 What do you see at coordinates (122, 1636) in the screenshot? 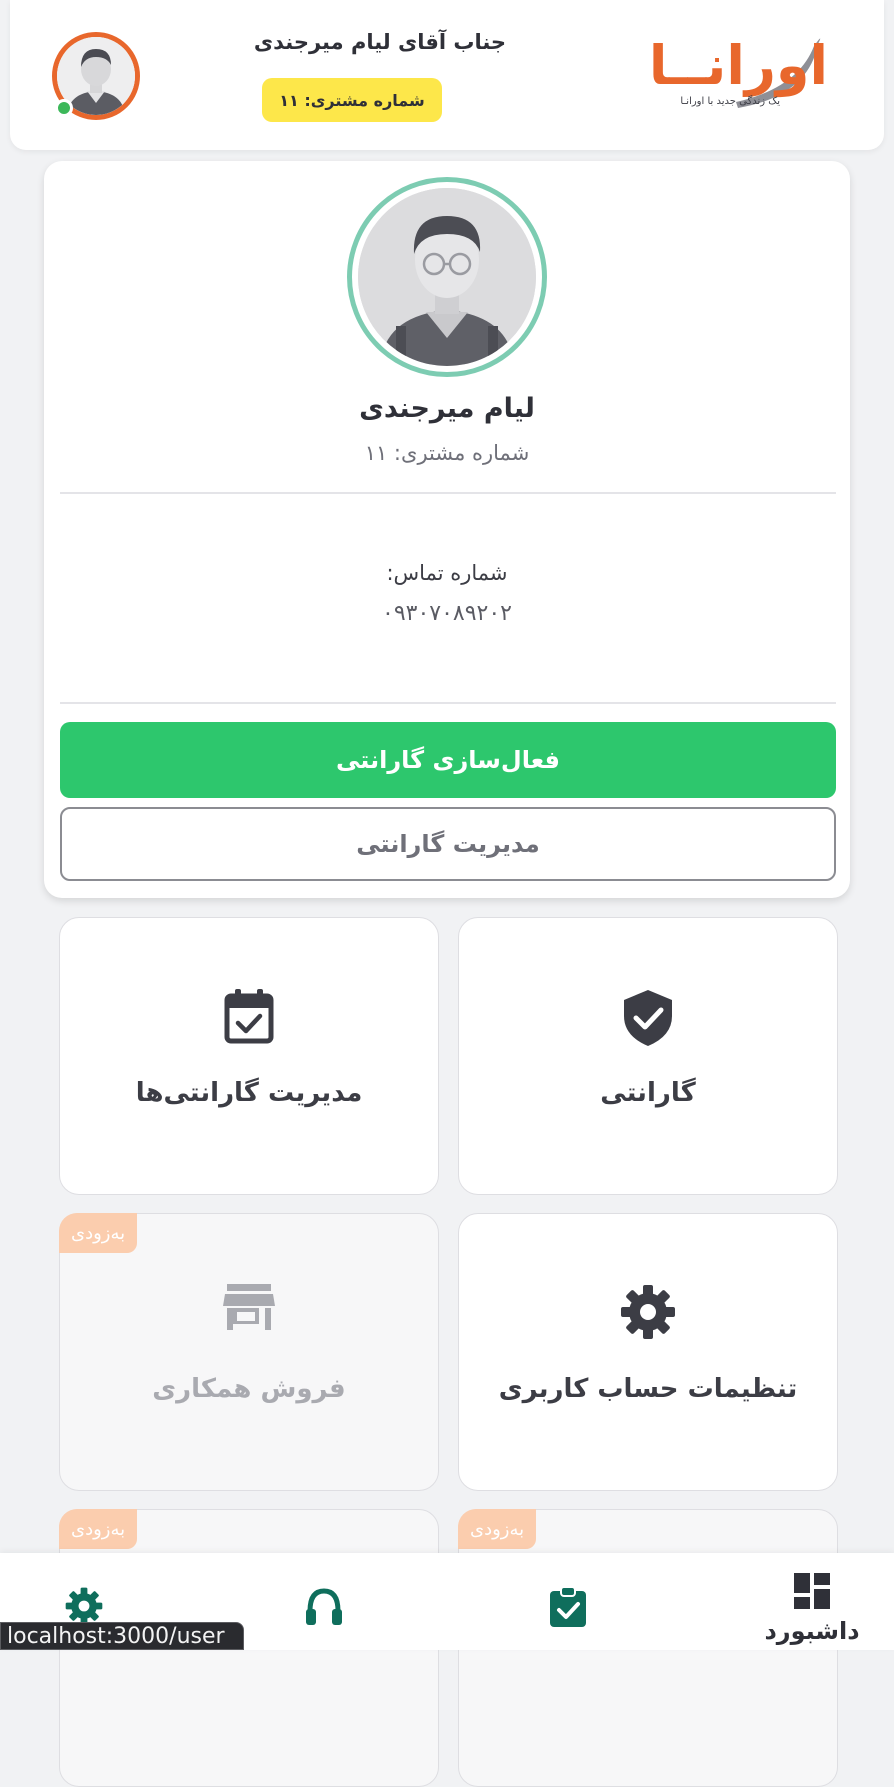
I see `status-bar-url: localhost:3000/user` at bounding box center [122, 1636].